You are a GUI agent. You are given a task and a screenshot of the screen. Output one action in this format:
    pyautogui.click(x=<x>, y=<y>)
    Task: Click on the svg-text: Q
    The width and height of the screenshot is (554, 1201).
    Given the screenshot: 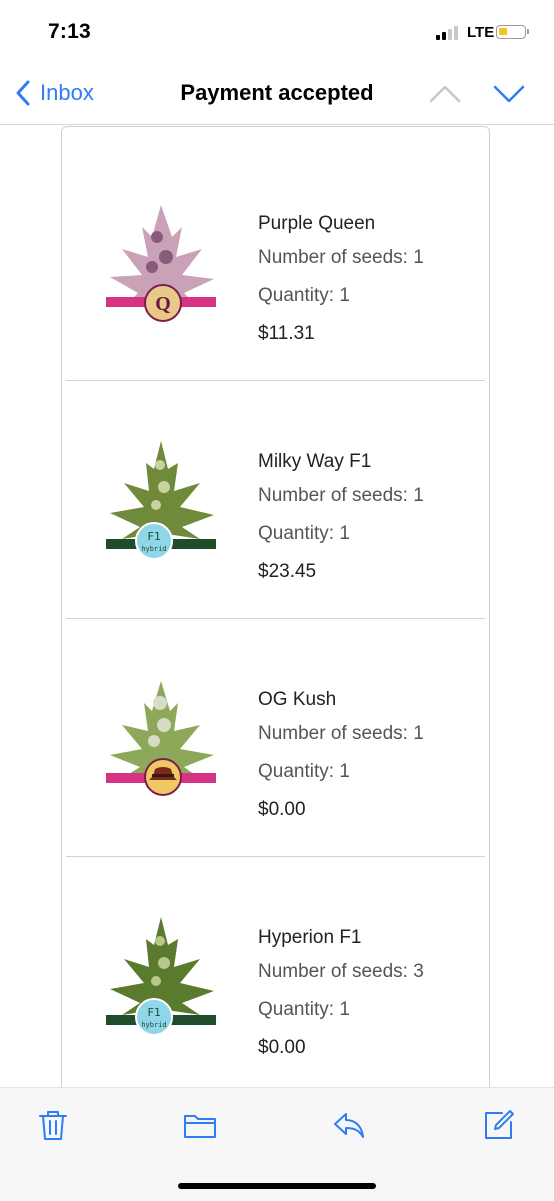 What is the action you would take?
    pyautogui.click(x=163, y=304)
    